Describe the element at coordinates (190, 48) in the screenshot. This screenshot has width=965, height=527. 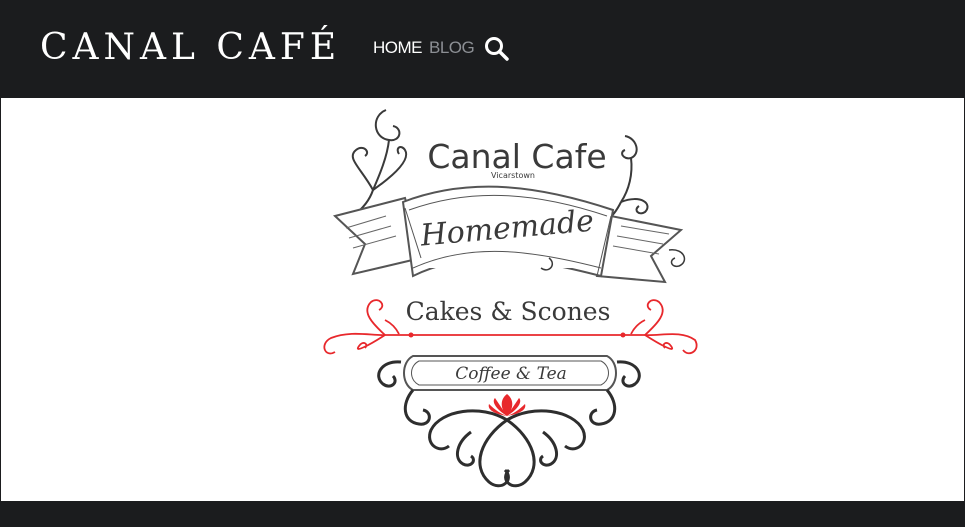
I see `site-title: CANAL CAFÉ` at that location.